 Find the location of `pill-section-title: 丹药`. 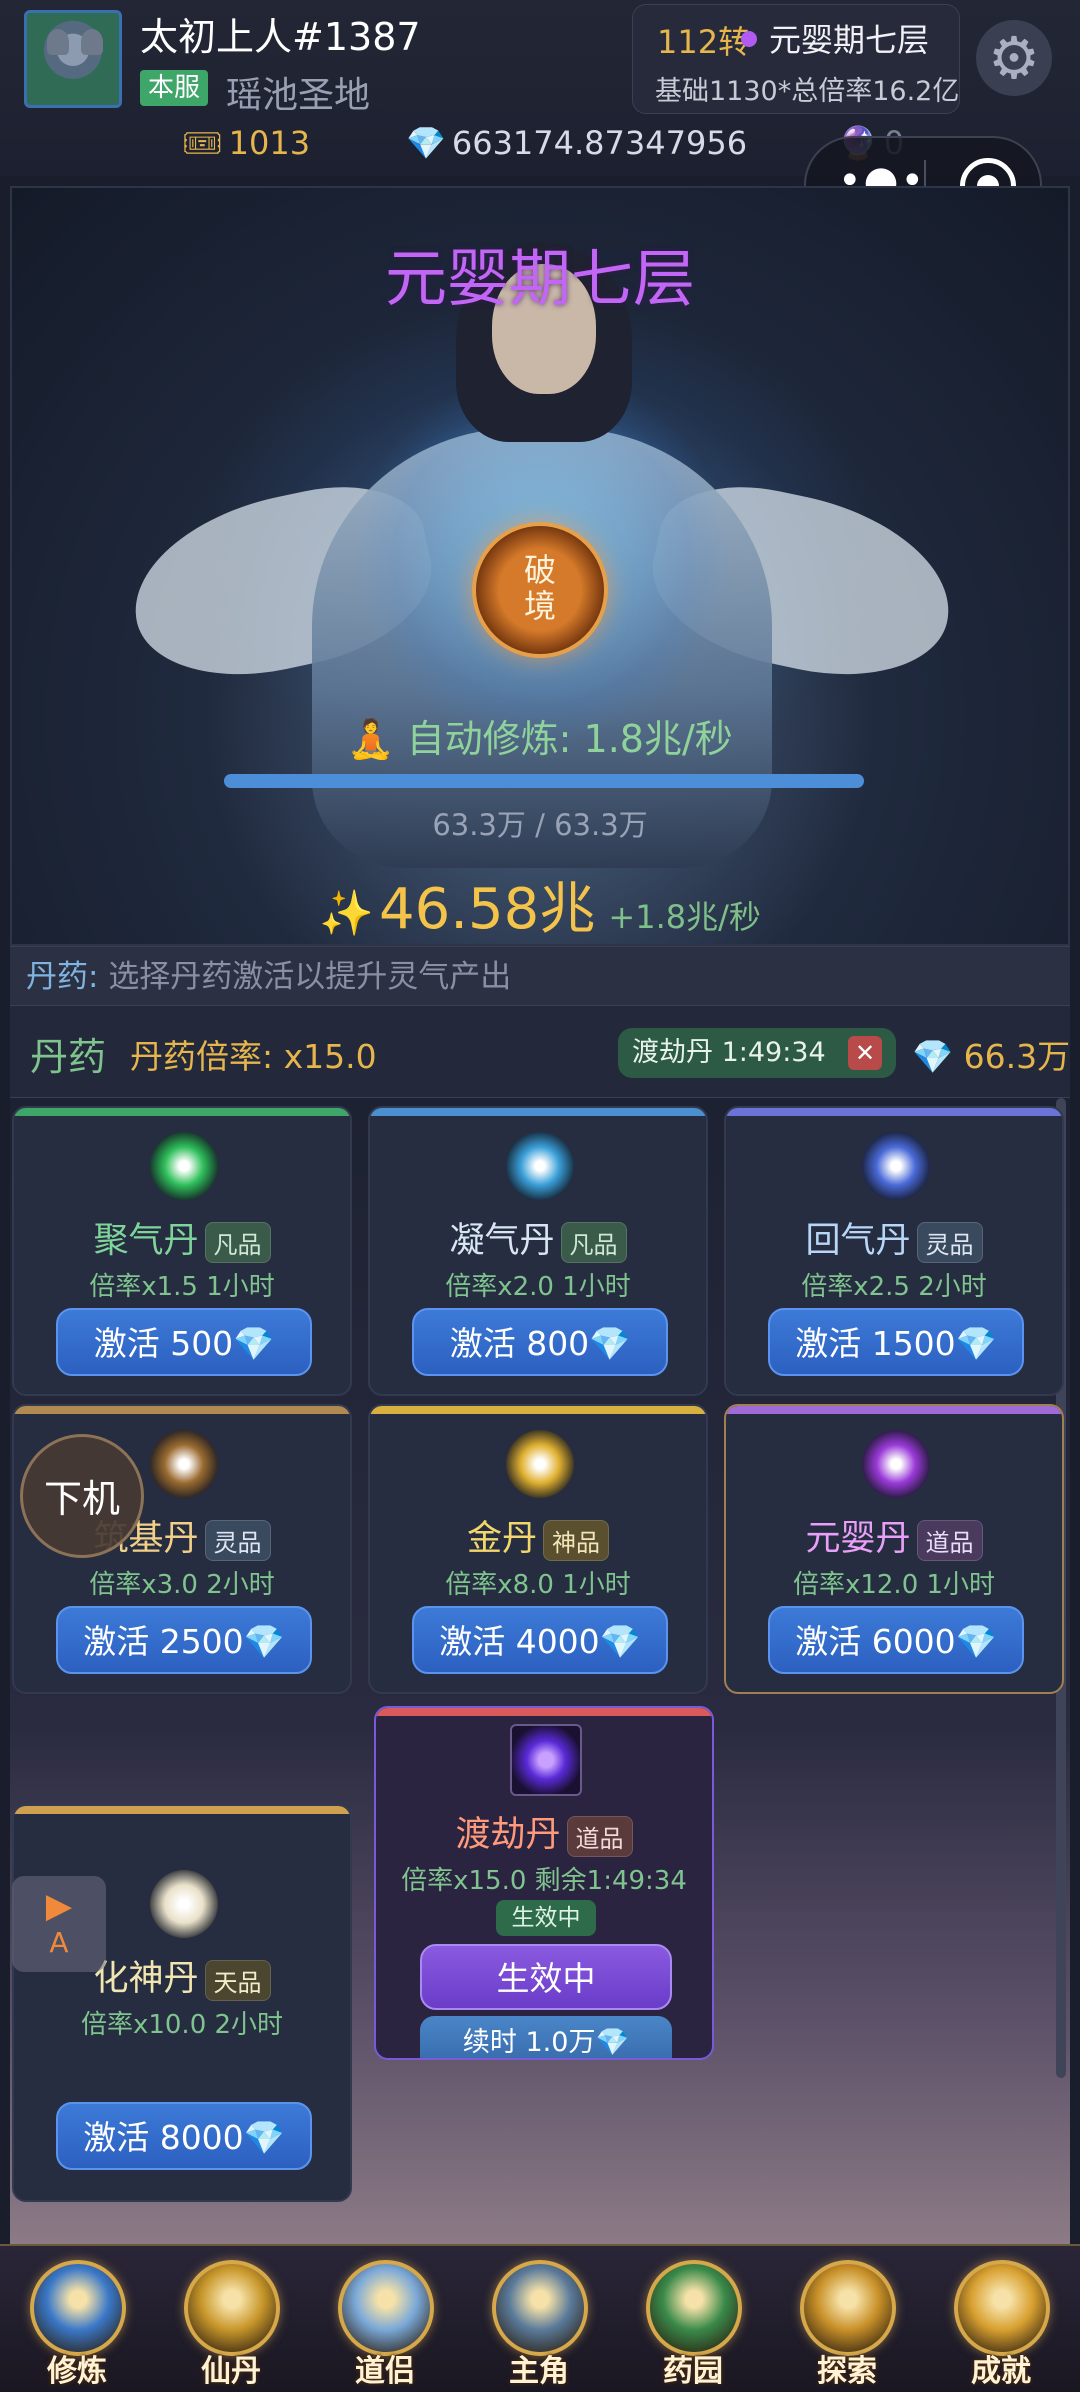

pill-section-title: 丹药 is located at coordinates (68, 1057).